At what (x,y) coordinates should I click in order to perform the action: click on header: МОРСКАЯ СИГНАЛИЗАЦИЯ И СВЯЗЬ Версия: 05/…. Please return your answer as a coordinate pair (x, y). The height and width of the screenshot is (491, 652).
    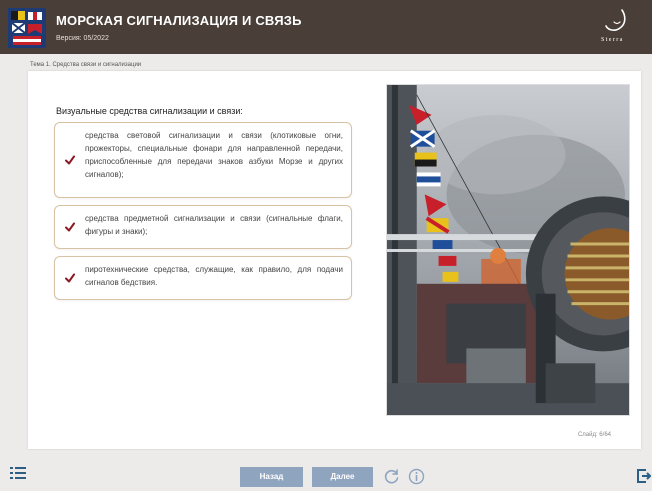
    Looking at the image, I should click on (326, 27).